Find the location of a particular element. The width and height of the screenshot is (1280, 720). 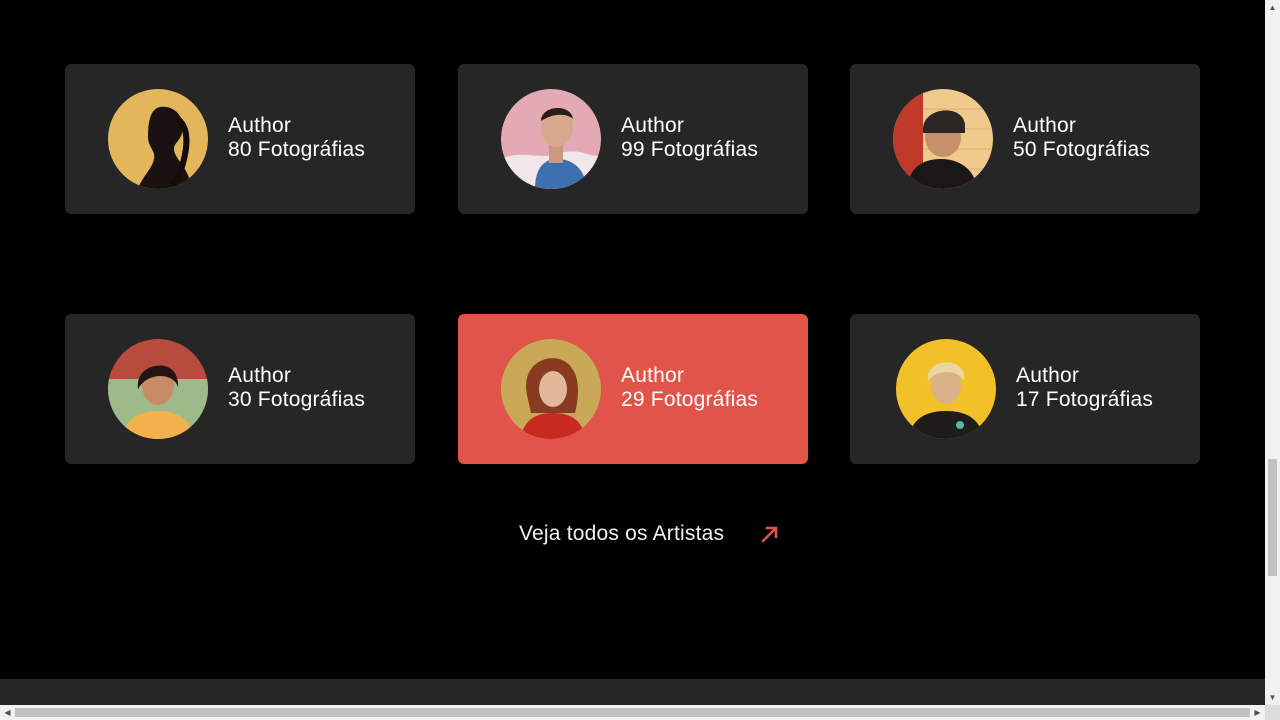

artist-card: Author 99 Fotográfias is located at coordinates (633, 139).